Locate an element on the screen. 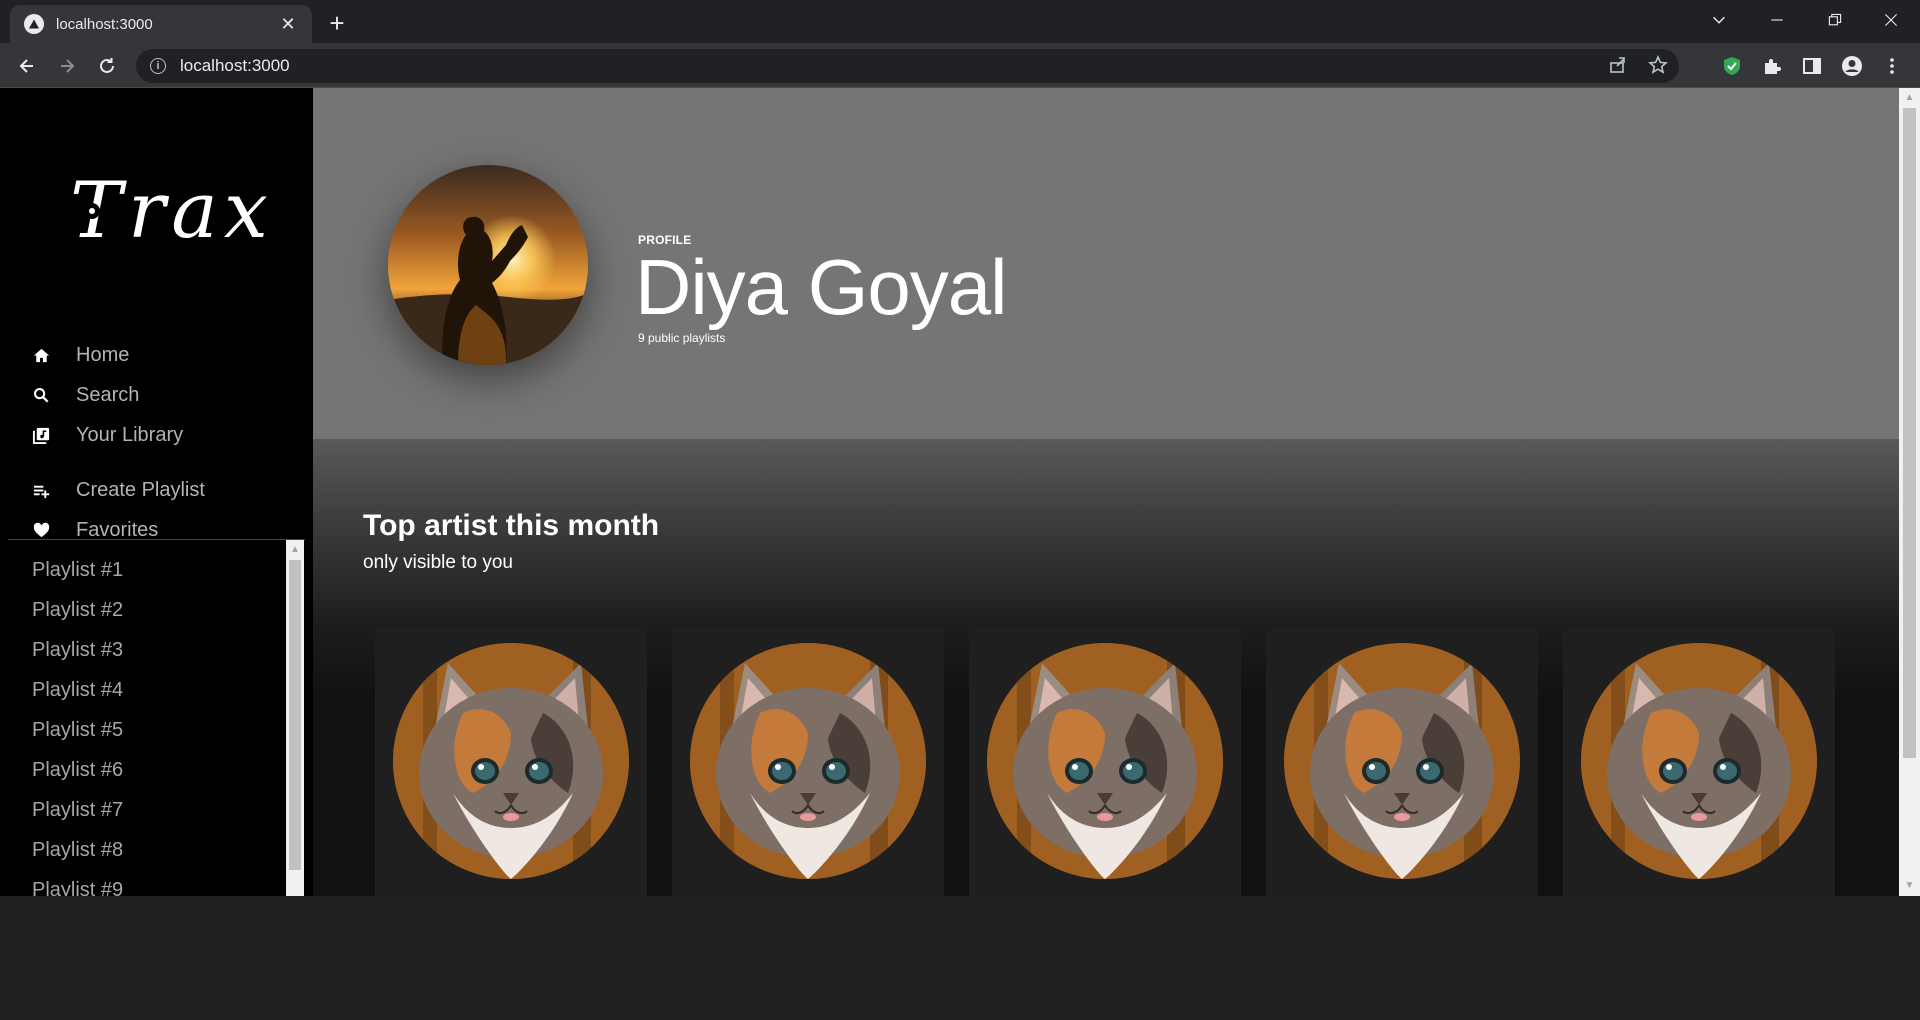 The width and height of the screenshot is (1920, 1020). playlist-scrollbar: ▲ is located at coordinates (295, 718).